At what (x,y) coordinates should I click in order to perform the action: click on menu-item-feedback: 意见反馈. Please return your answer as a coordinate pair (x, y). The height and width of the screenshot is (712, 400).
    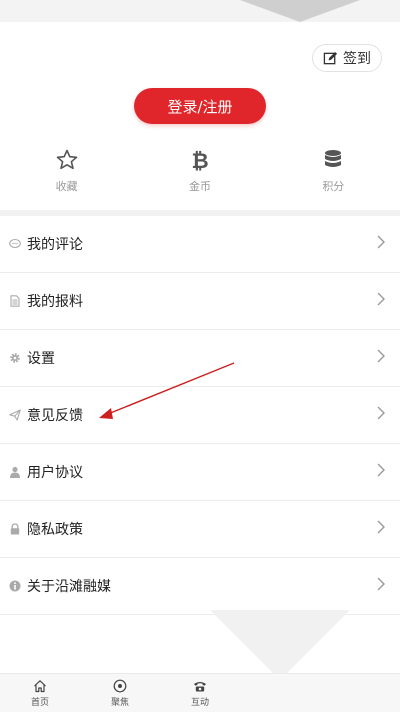
    Looking at the image, I should click on (200, 415).